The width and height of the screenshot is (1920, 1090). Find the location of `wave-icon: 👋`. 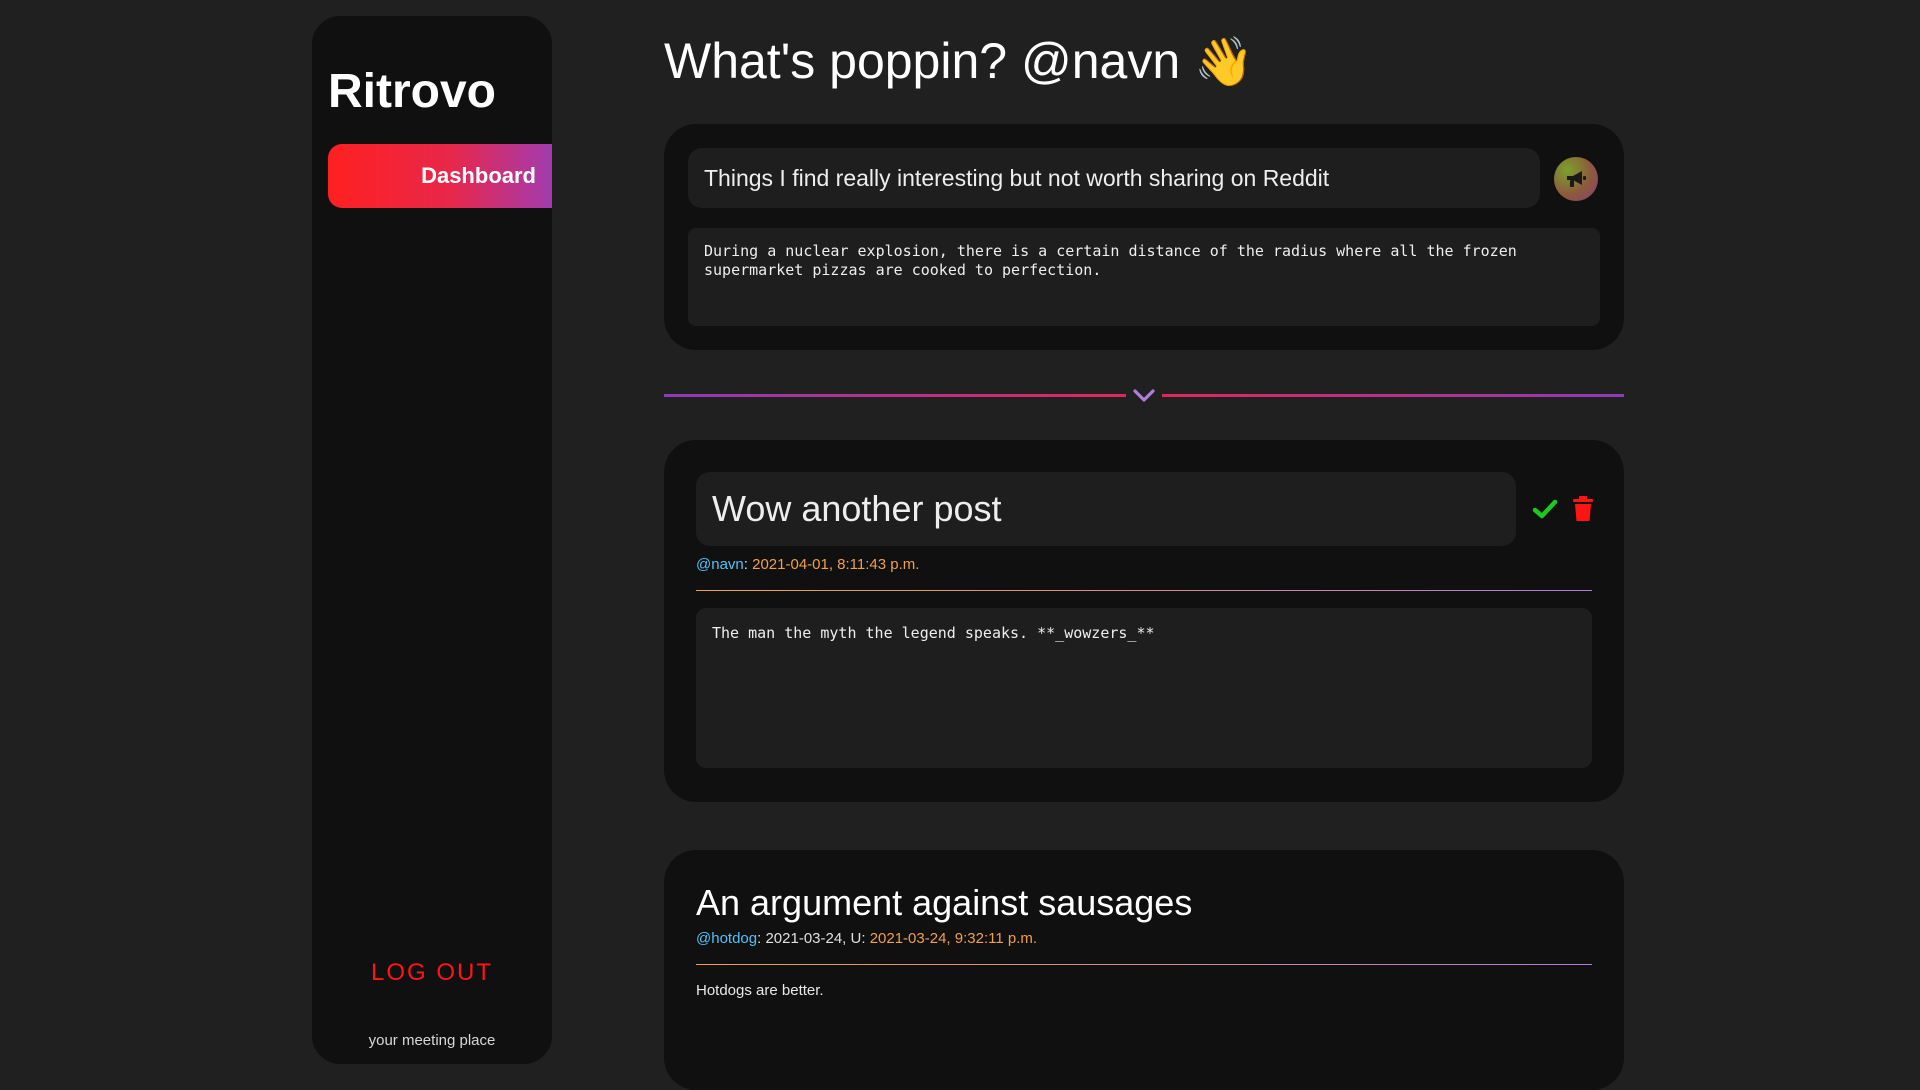

wave-icon: 👋 is located at coordinates (1224, 62).